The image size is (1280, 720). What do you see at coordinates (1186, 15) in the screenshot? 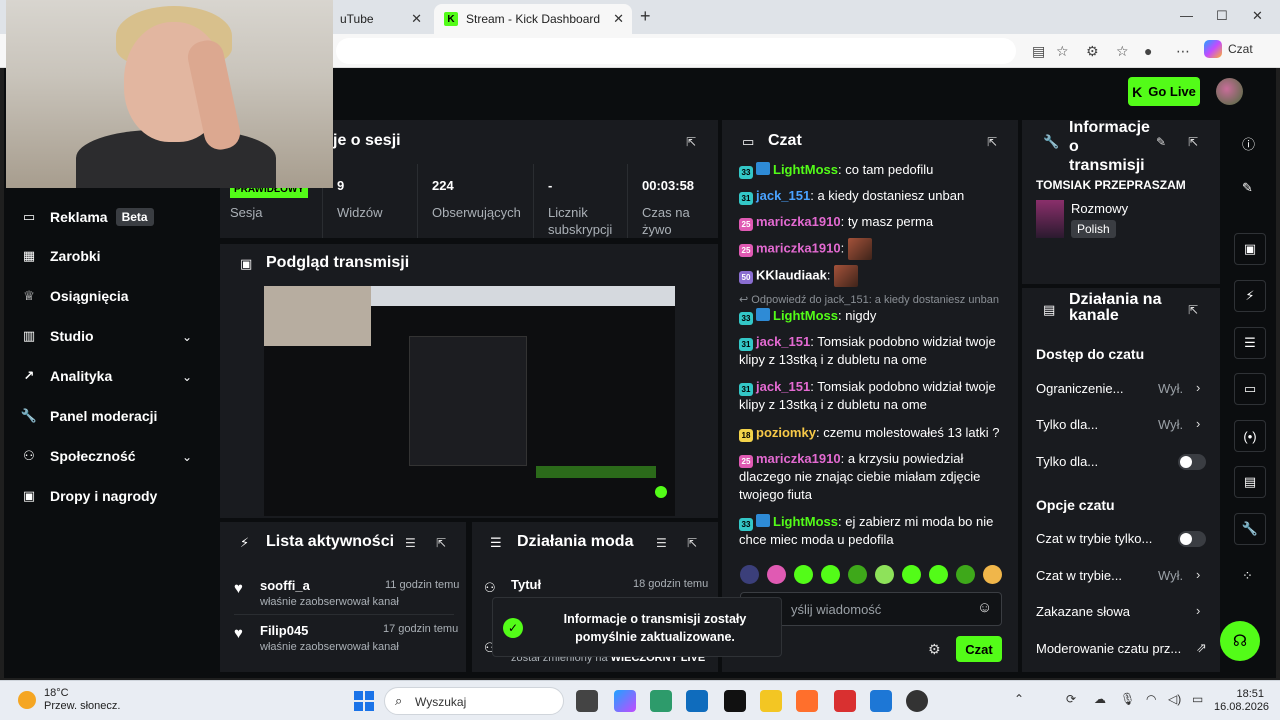
I see `minimize-icon: —` at bounding box center [1186, 15].